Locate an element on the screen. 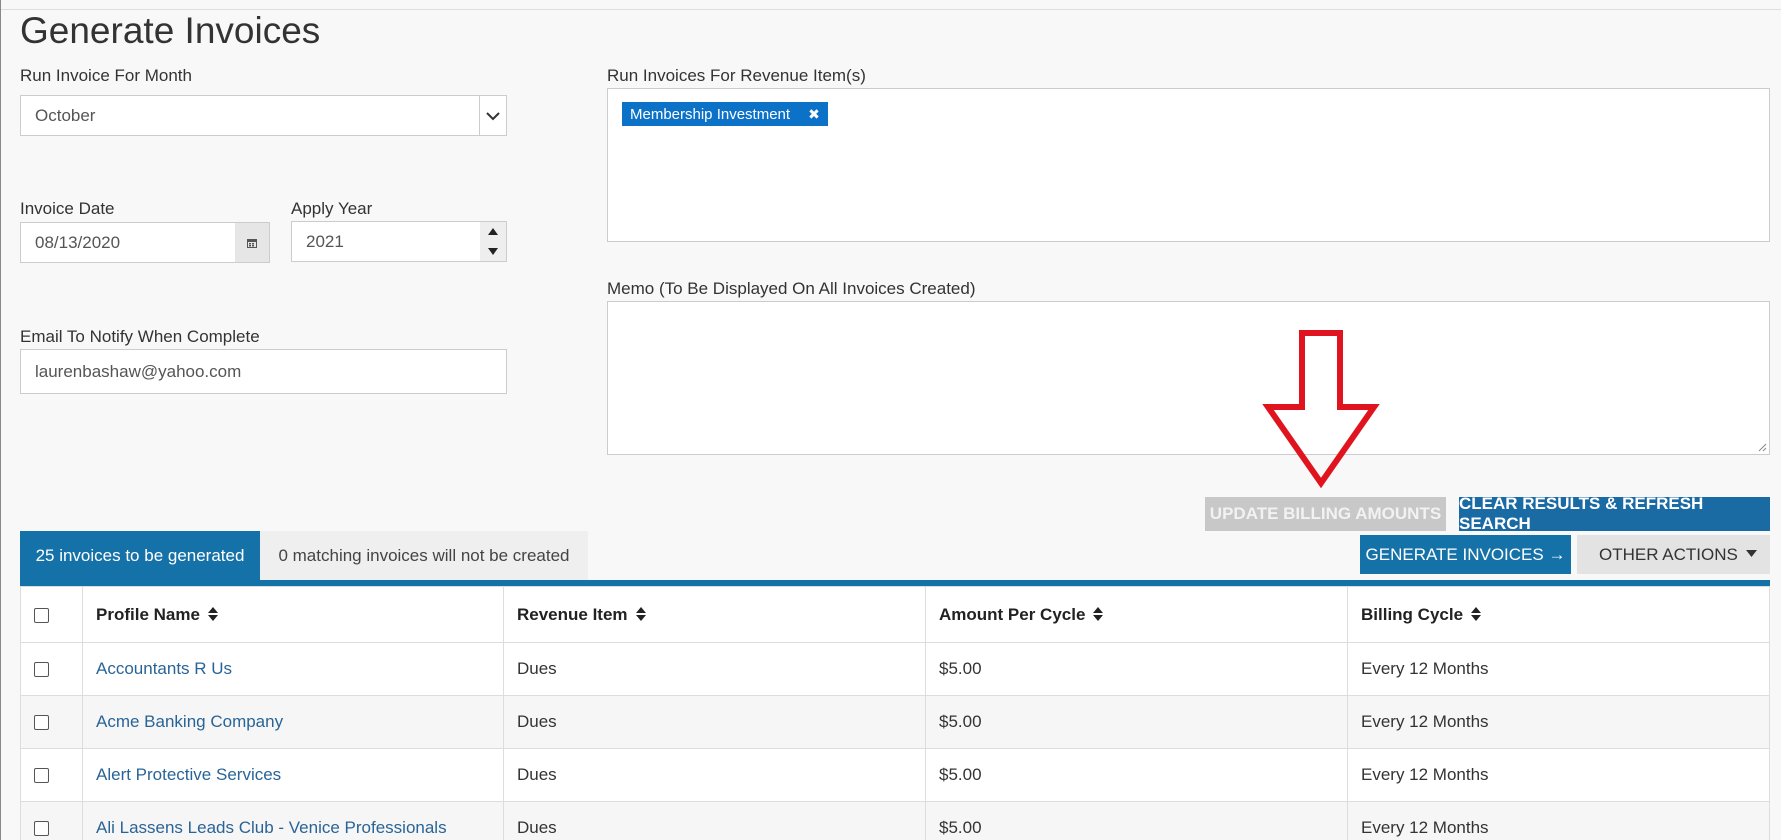 This screenshot has width=1781, height=840. memo-textarea is located at coordinates (1188, 378).